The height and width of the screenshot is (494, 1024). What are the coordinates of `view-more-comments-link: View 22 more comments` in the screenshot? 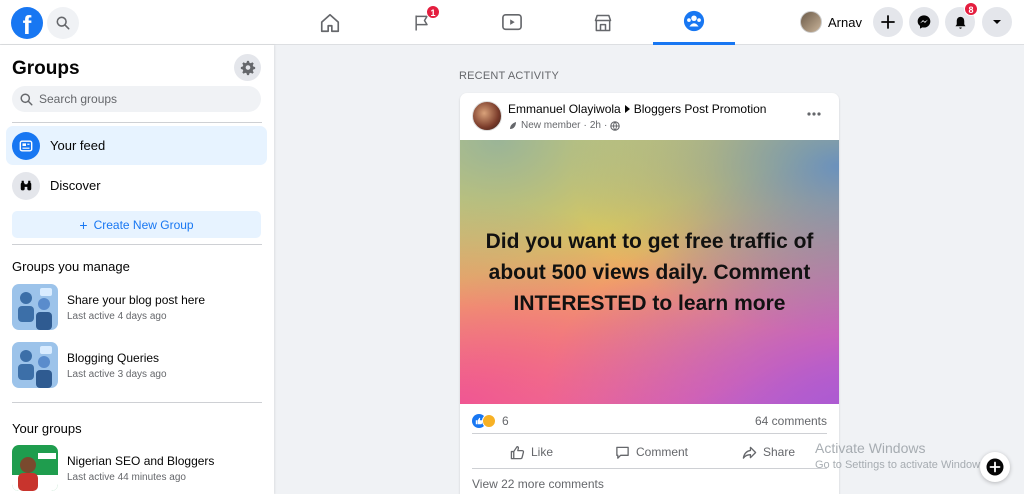 It's located at (538, 484).